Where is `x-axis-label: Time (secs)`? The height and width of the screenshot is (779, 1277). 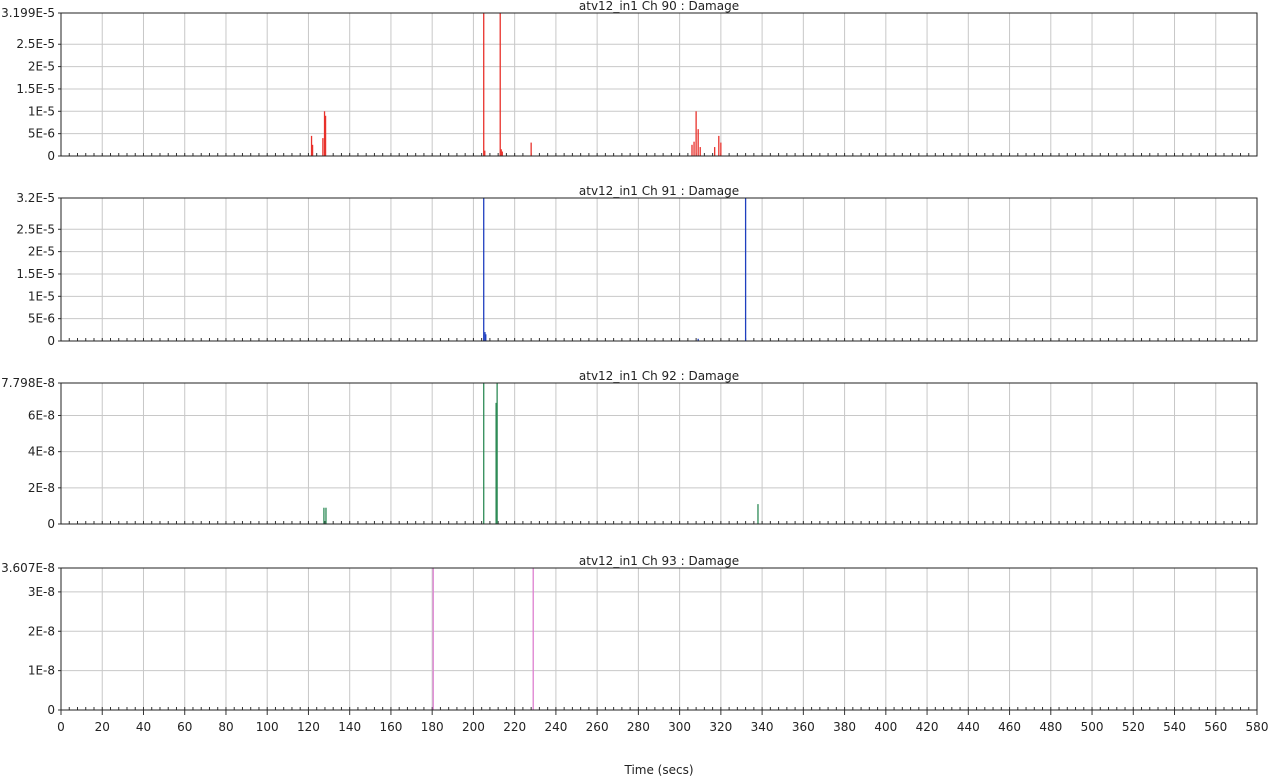 x-axis-label: Time (secs) is located at coordinates (658, 770).